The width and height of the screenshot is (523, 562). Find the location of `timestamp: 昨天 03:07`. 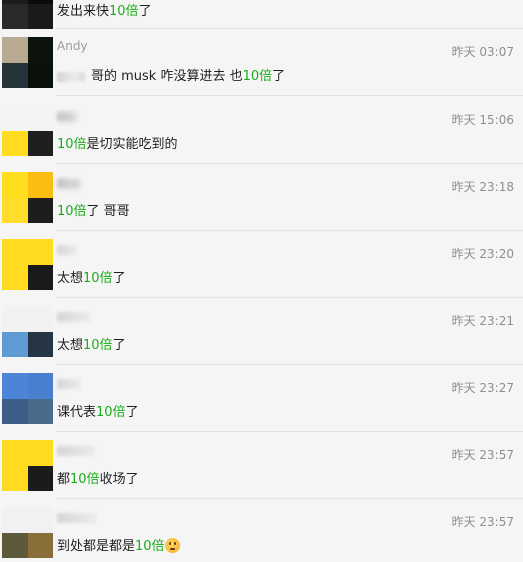

timestamp: 昨天 03:07 is located at coordinates (482, 52).